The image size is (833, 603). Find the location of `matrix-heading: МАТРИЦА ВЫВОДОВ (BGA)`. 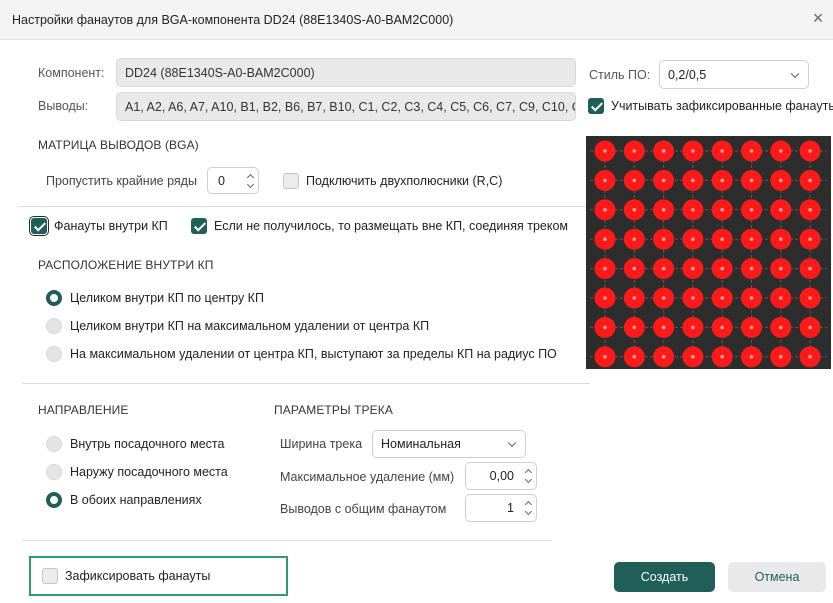

matrix-heading: МАТРИЦА ВЫВОДОВ (BGA) is located at coordinates (118, 145).